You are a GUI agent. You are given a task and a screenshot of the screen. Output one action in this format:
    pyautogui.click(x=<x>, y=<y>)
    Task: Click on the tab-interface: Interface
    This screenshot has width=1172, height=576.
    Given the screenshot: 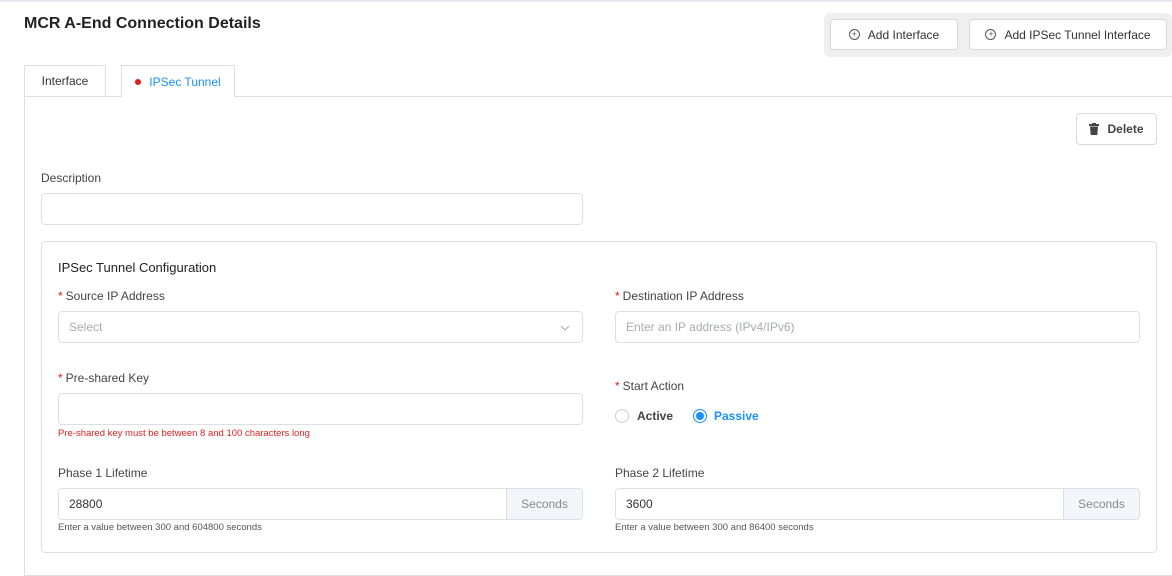 What is the action you would take?
    pyautogui.click(x=65, y=80)
    